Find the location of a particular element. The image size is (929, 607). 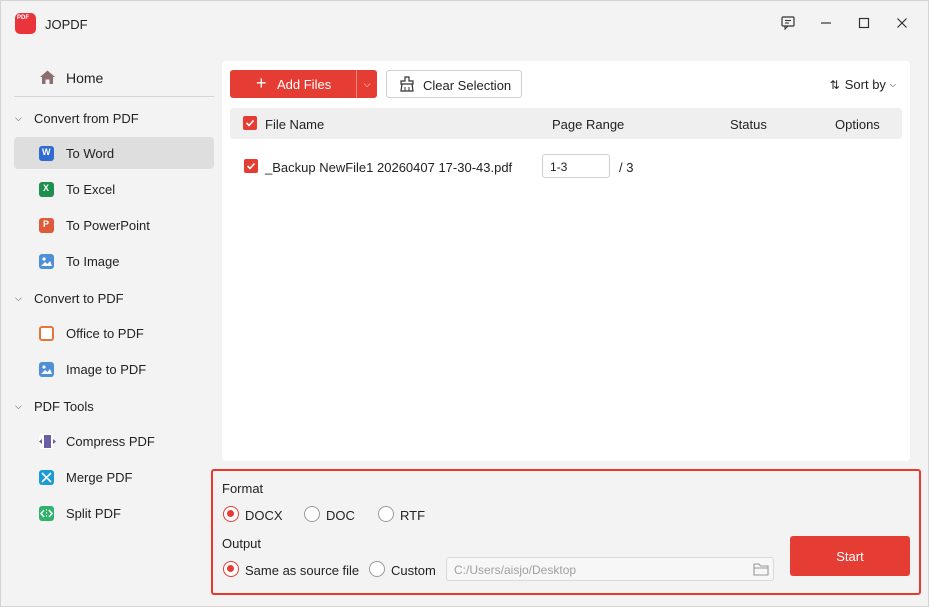

maximize-icon is located at coordinates (864, 23).